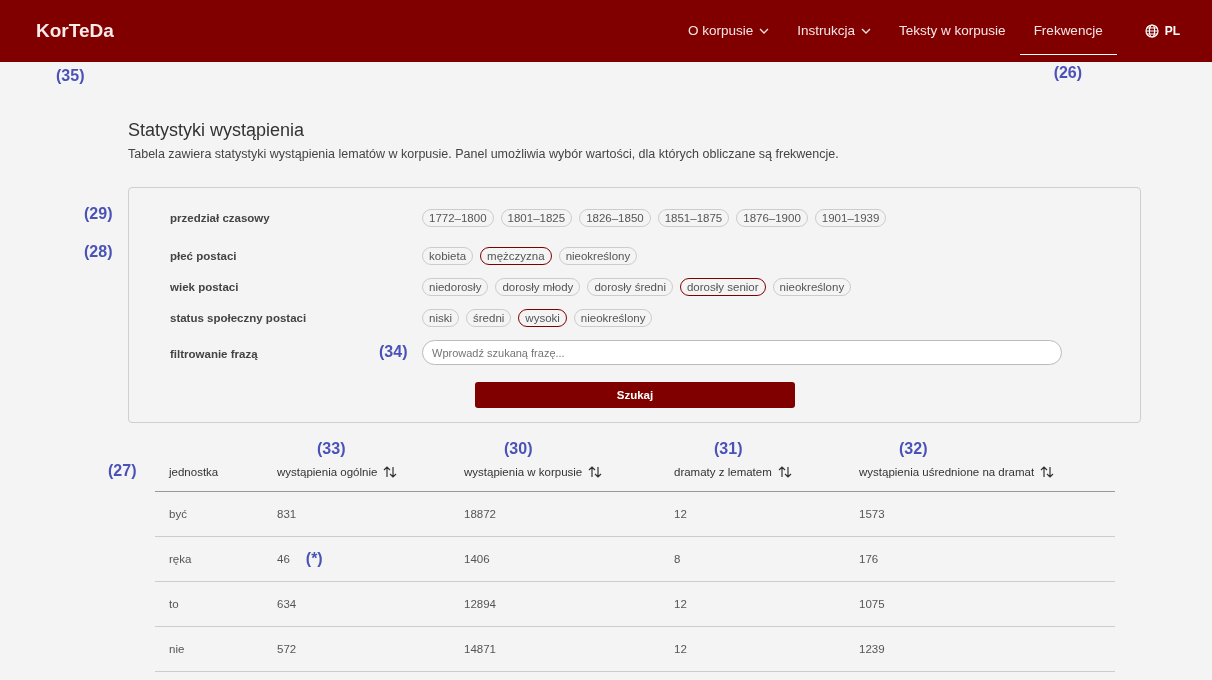 The width and height of the screenshot is (1212, 680). I want to click on table-cell: 8, so click(677, 559).